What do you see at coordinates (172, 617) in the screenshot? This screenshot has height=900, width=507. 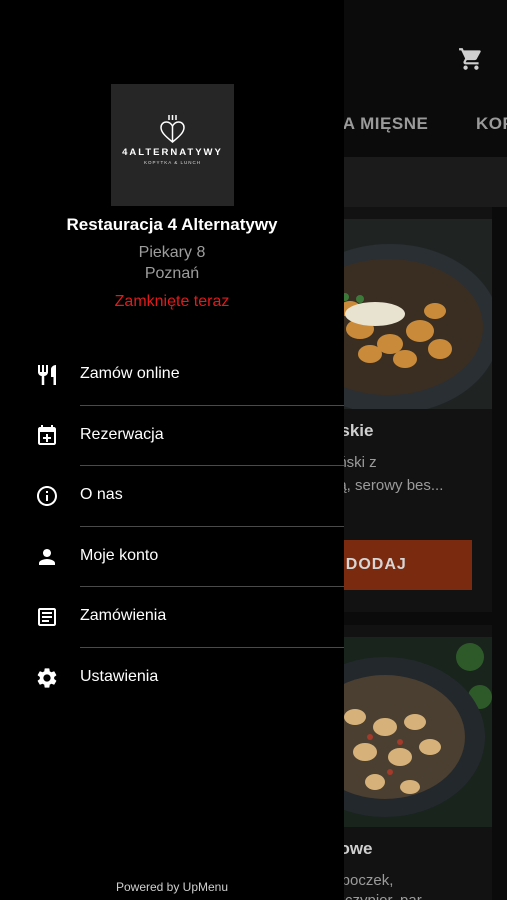 I see `menu-item-orders: Zamówienia` at bounding box center [172, 617].